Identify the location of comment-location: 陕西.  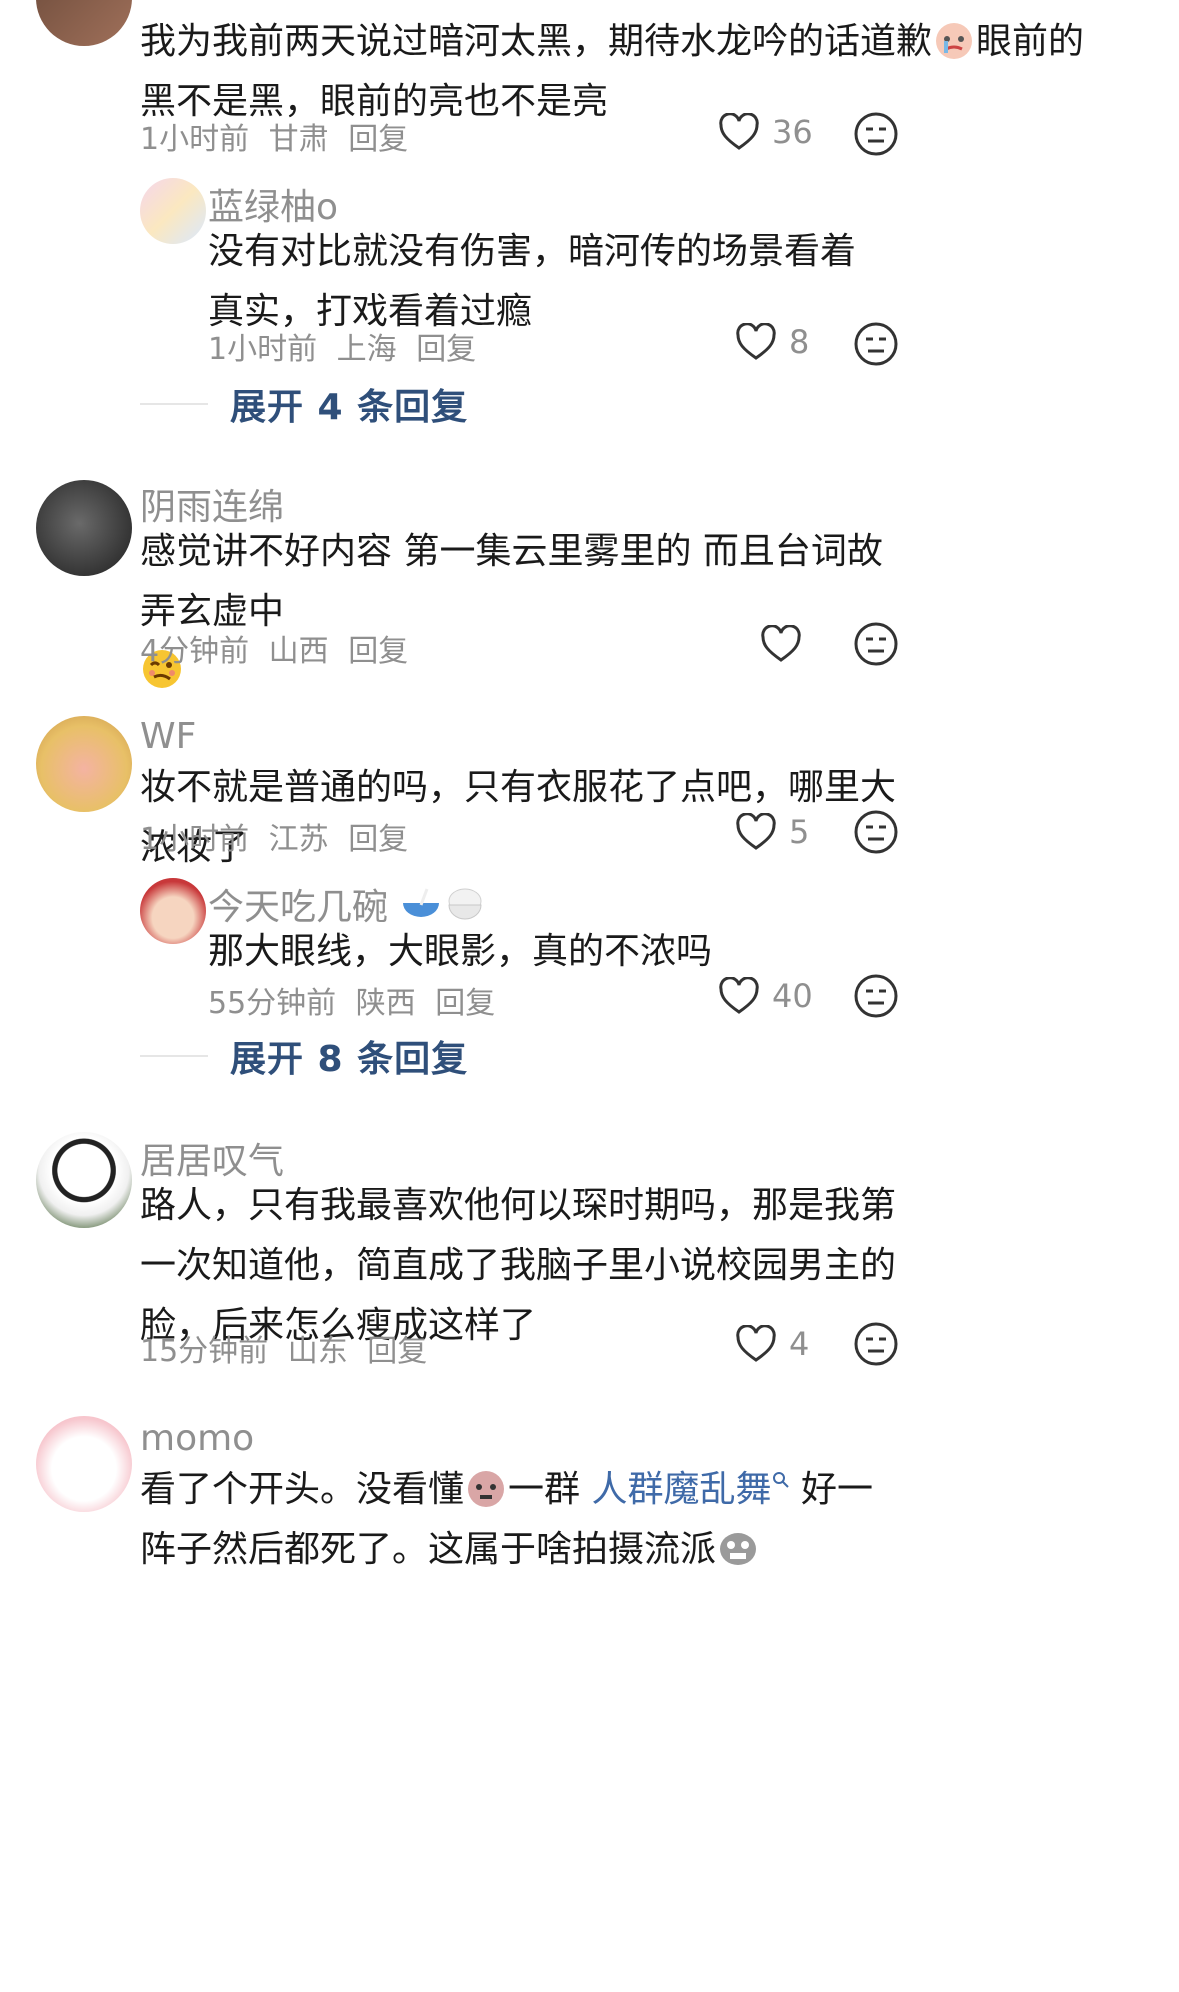
(385, 1003).